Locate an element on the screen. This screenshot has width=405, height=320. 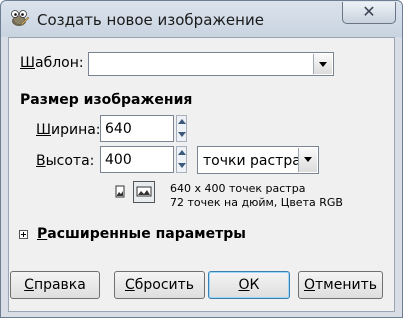
template-label: Шаблон: is located at coordinates (52, 63).